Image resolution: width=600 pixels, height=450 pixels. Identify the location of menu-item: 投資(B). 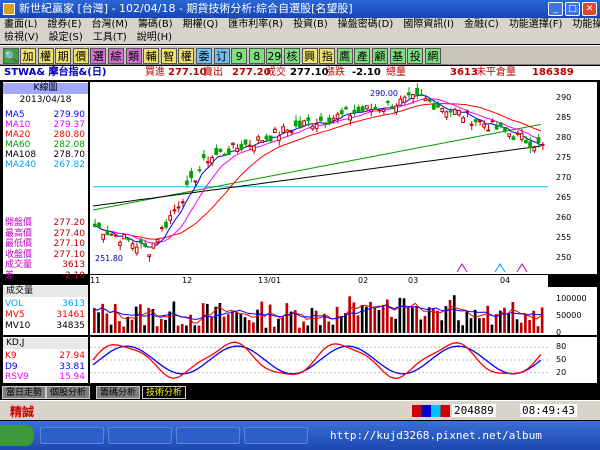
(310, 24).